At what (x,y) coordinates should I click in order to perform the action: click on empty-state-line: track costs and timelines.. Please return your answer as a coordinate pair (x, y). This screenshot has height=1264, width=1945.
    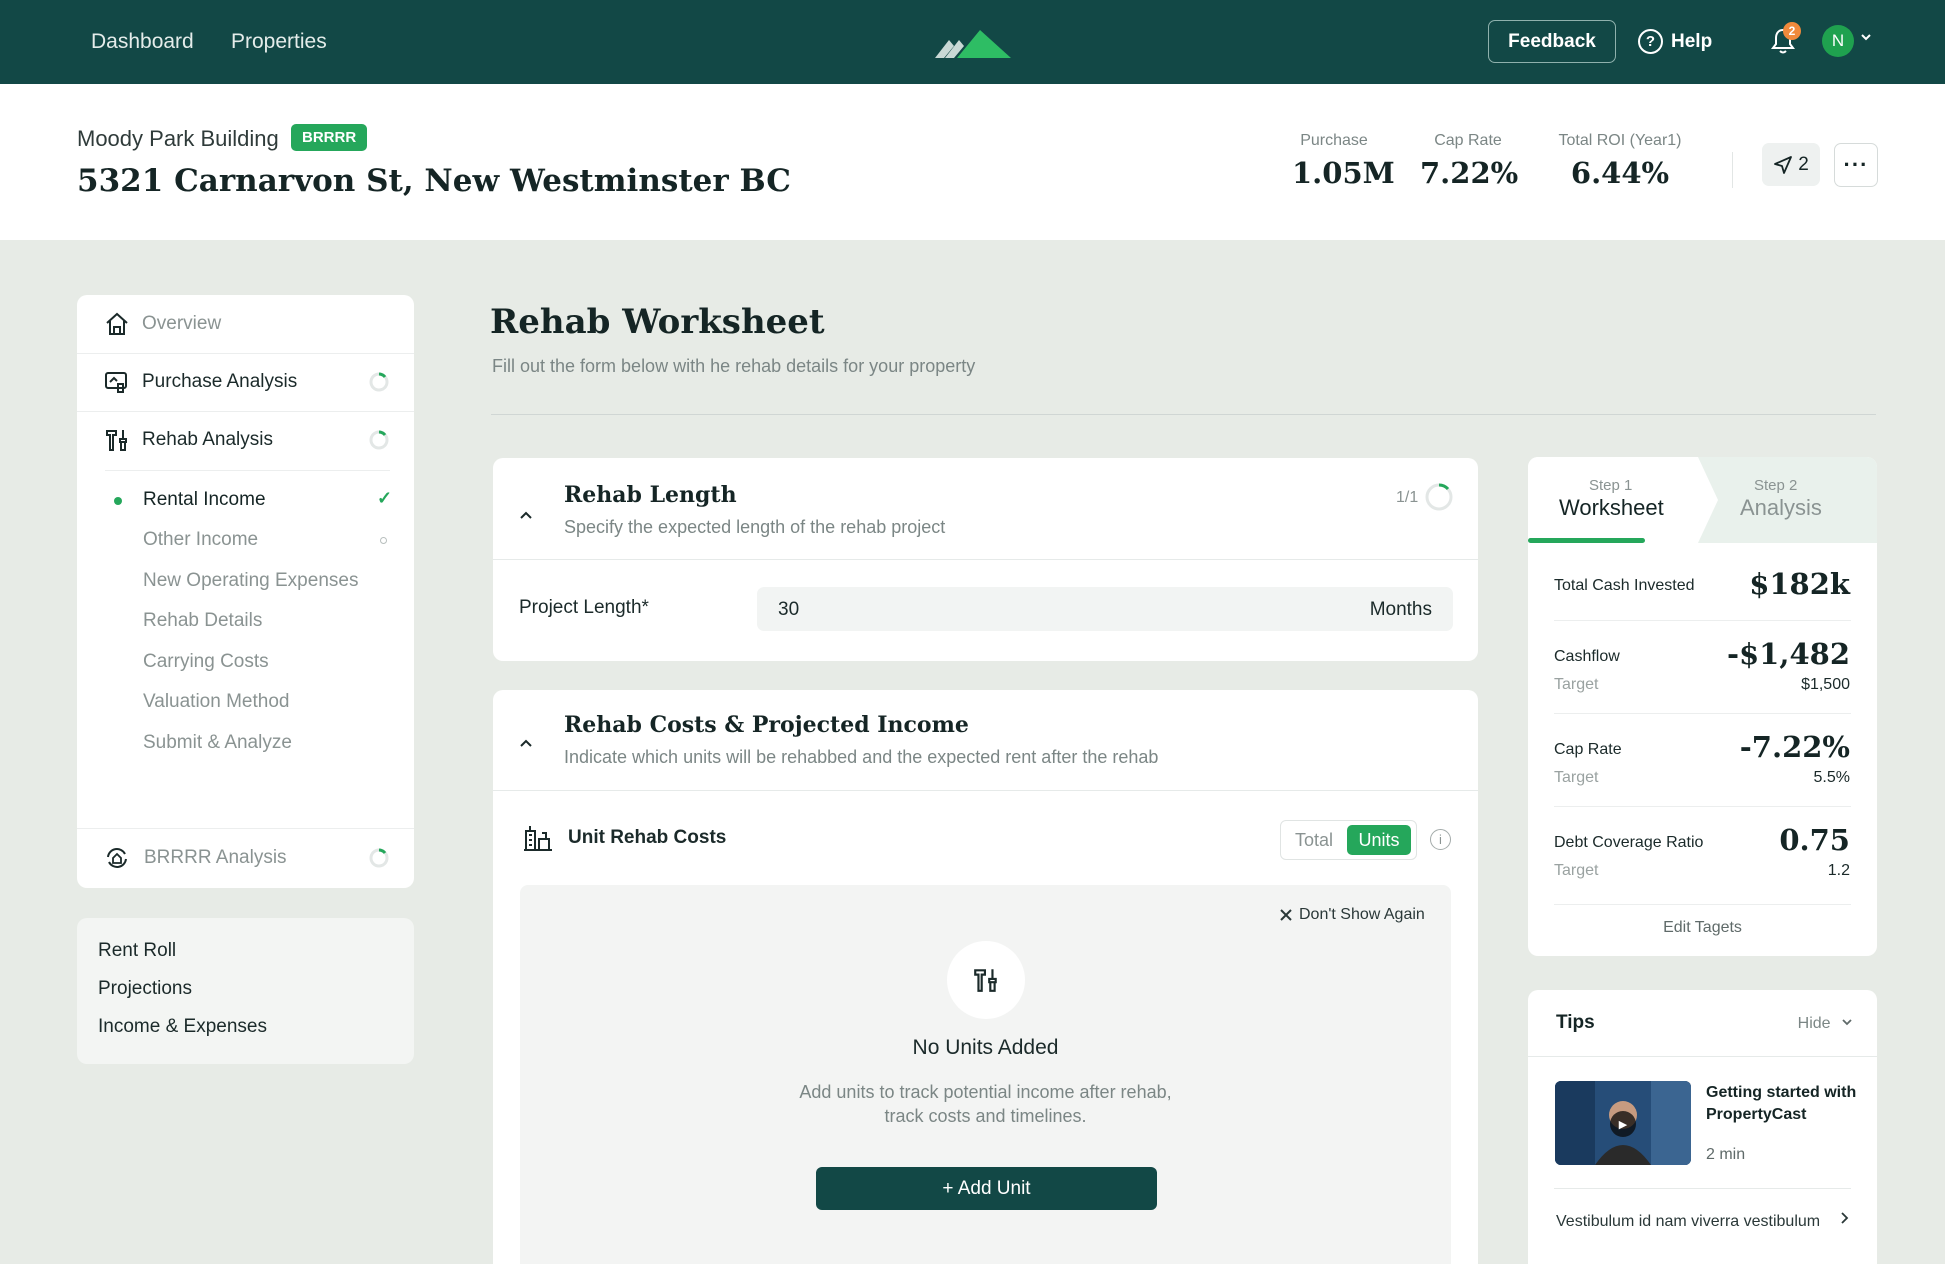
    Looking at the image, I should click on (985, 1116).